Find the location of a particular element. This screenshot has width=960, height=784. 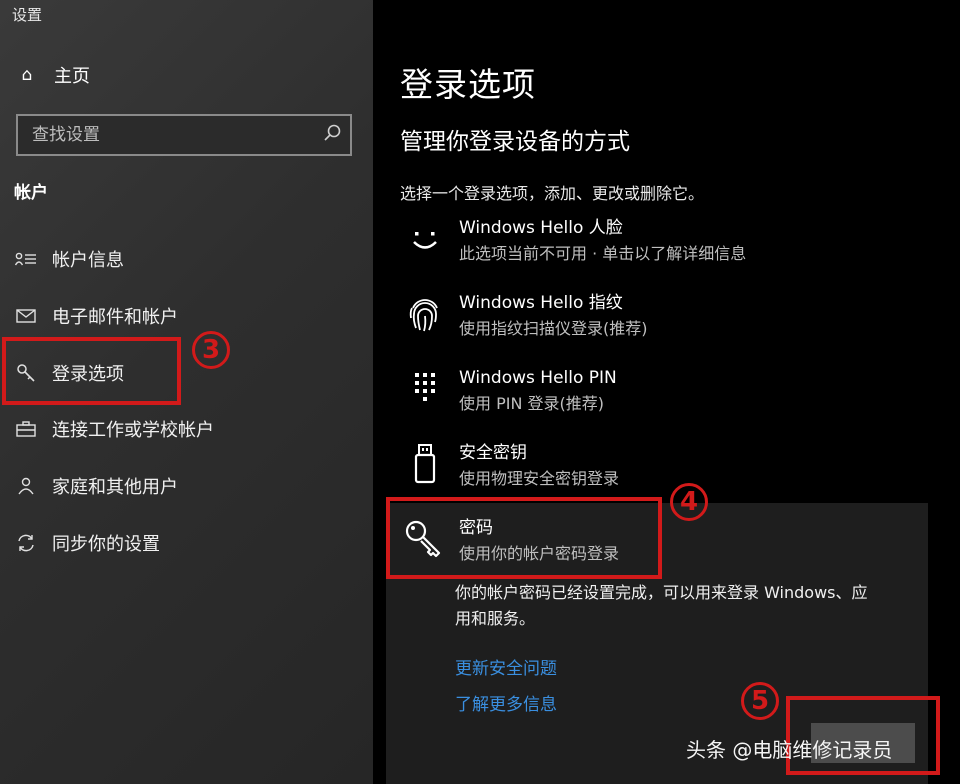

page-subtitle: 管理你登录设备的方式 is located at coordinates (515, 142).